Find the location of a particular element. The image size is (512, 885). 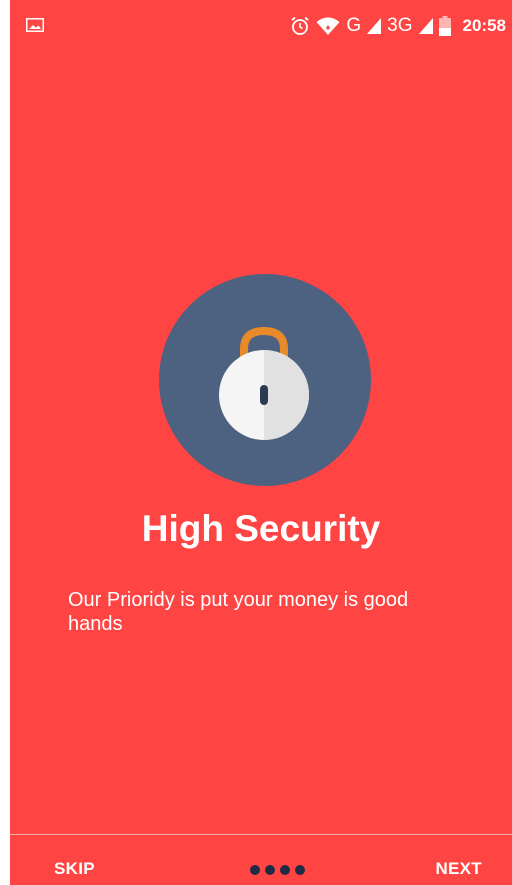

unlocked-padlock-icon is located at coordinates (265, 380).